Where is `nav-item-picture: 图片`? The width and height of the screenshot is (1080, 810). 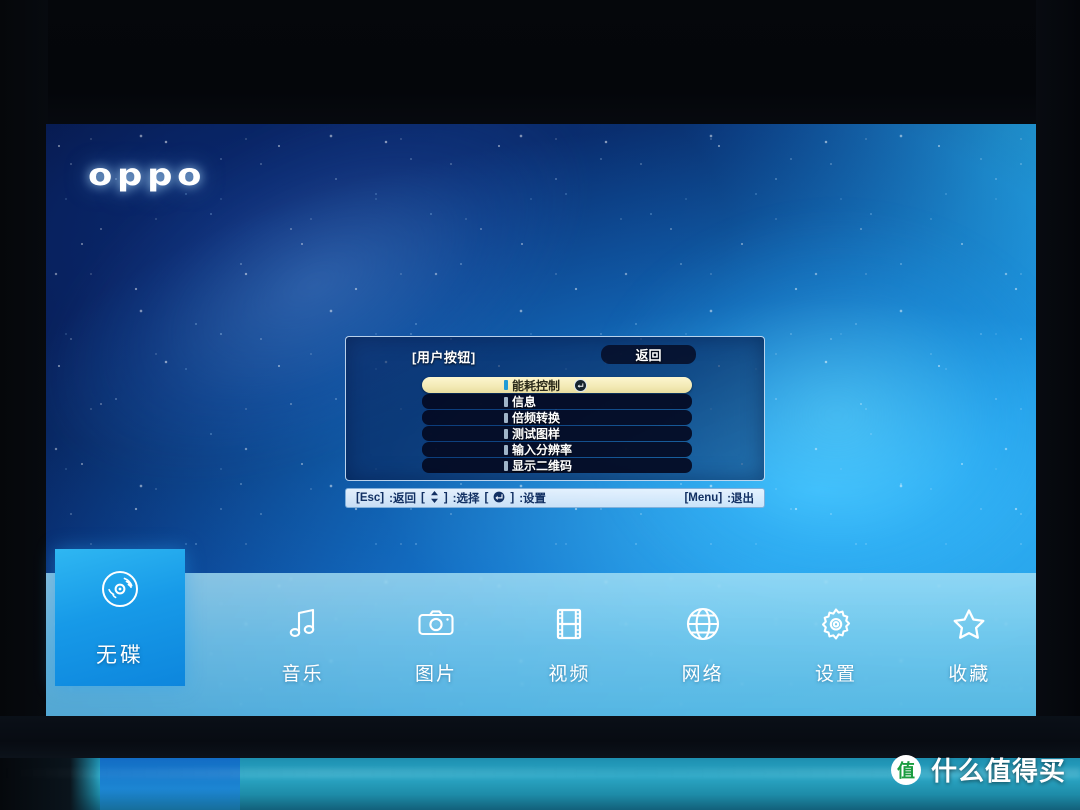 nav-item-picture: 图片 is located at coordinates (435, 644).